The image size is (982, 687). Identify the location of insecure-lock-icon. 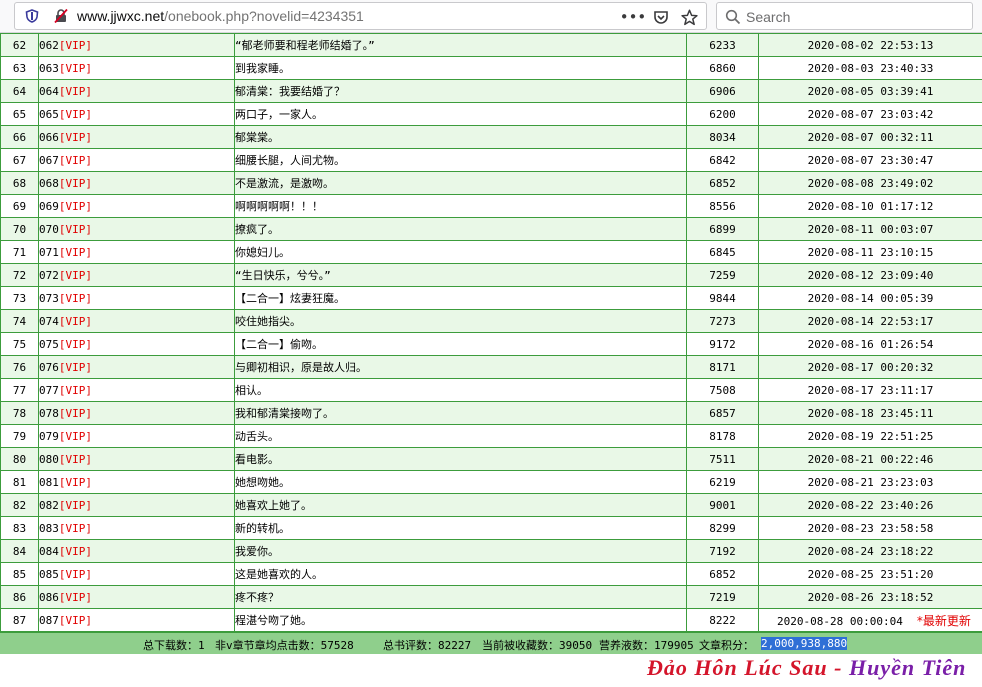
(61, 16).